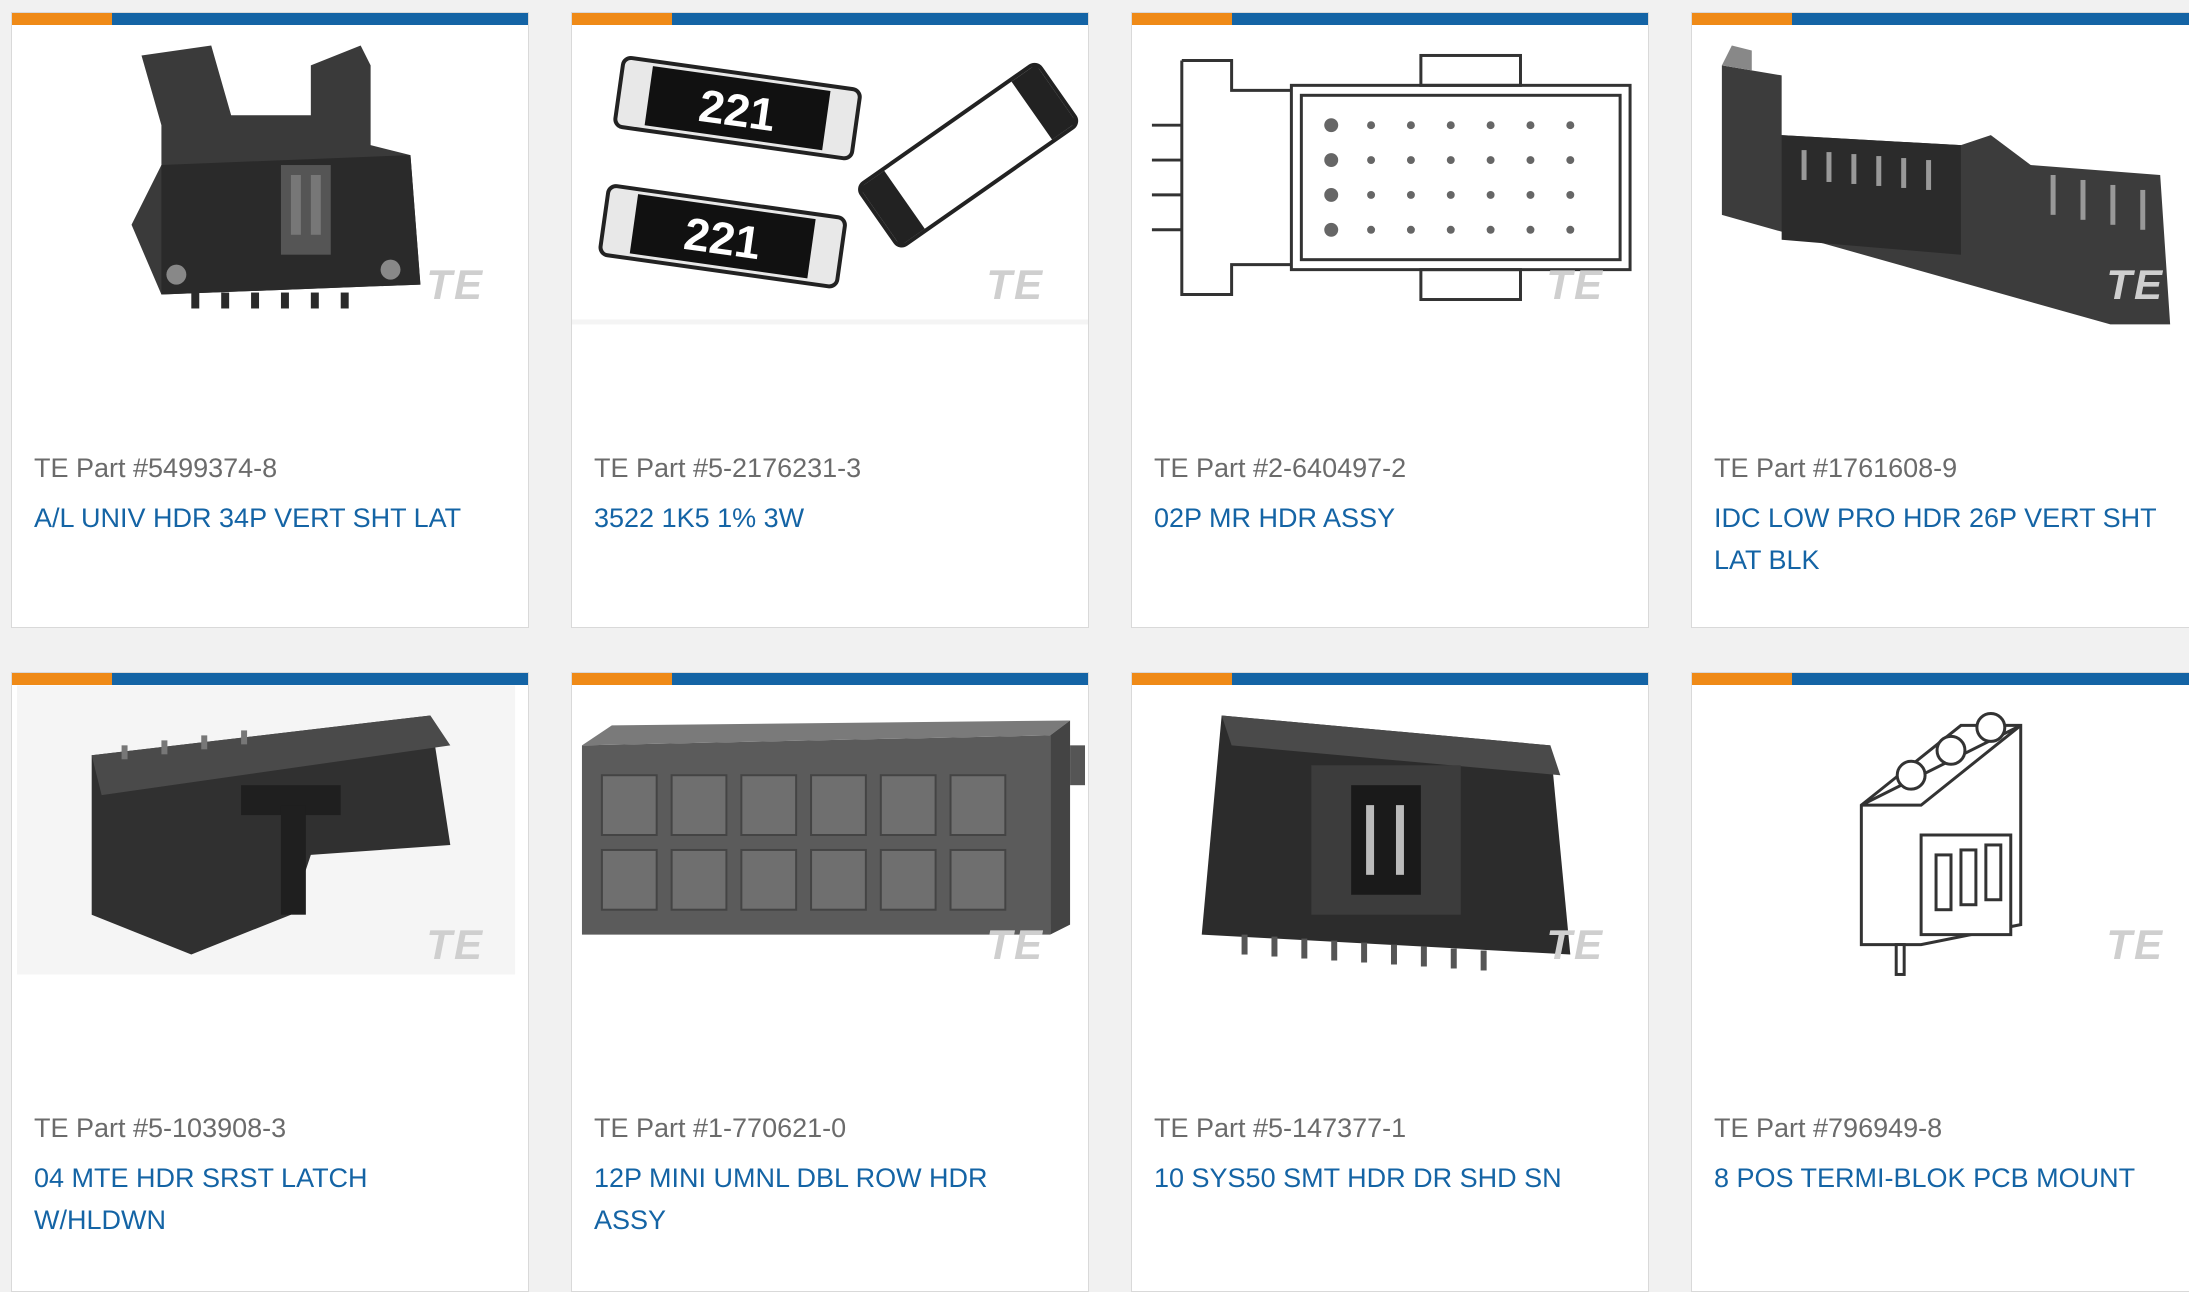 The image size is (2189, 1292). What do you see at coordinates (1389, 1178) in the screenshot?
I see `product-title-link: 10 SYS50 SMT HDR DR SHD SN` at bounding box center [1389, 1178].